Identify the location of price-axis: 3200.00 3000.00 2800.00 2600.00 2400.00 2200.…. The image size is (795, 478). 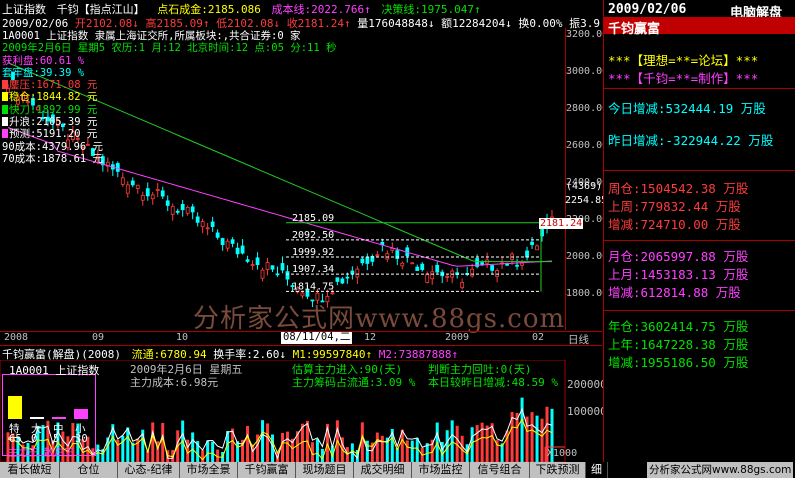
(573, 179).